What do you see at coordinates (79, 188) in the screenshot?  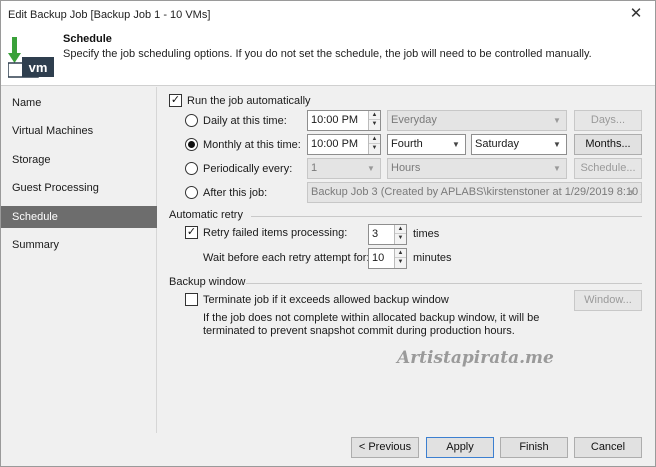 I see `sidebar-item-guest-processing: Guest Processing` at bounding box center [79, 188].